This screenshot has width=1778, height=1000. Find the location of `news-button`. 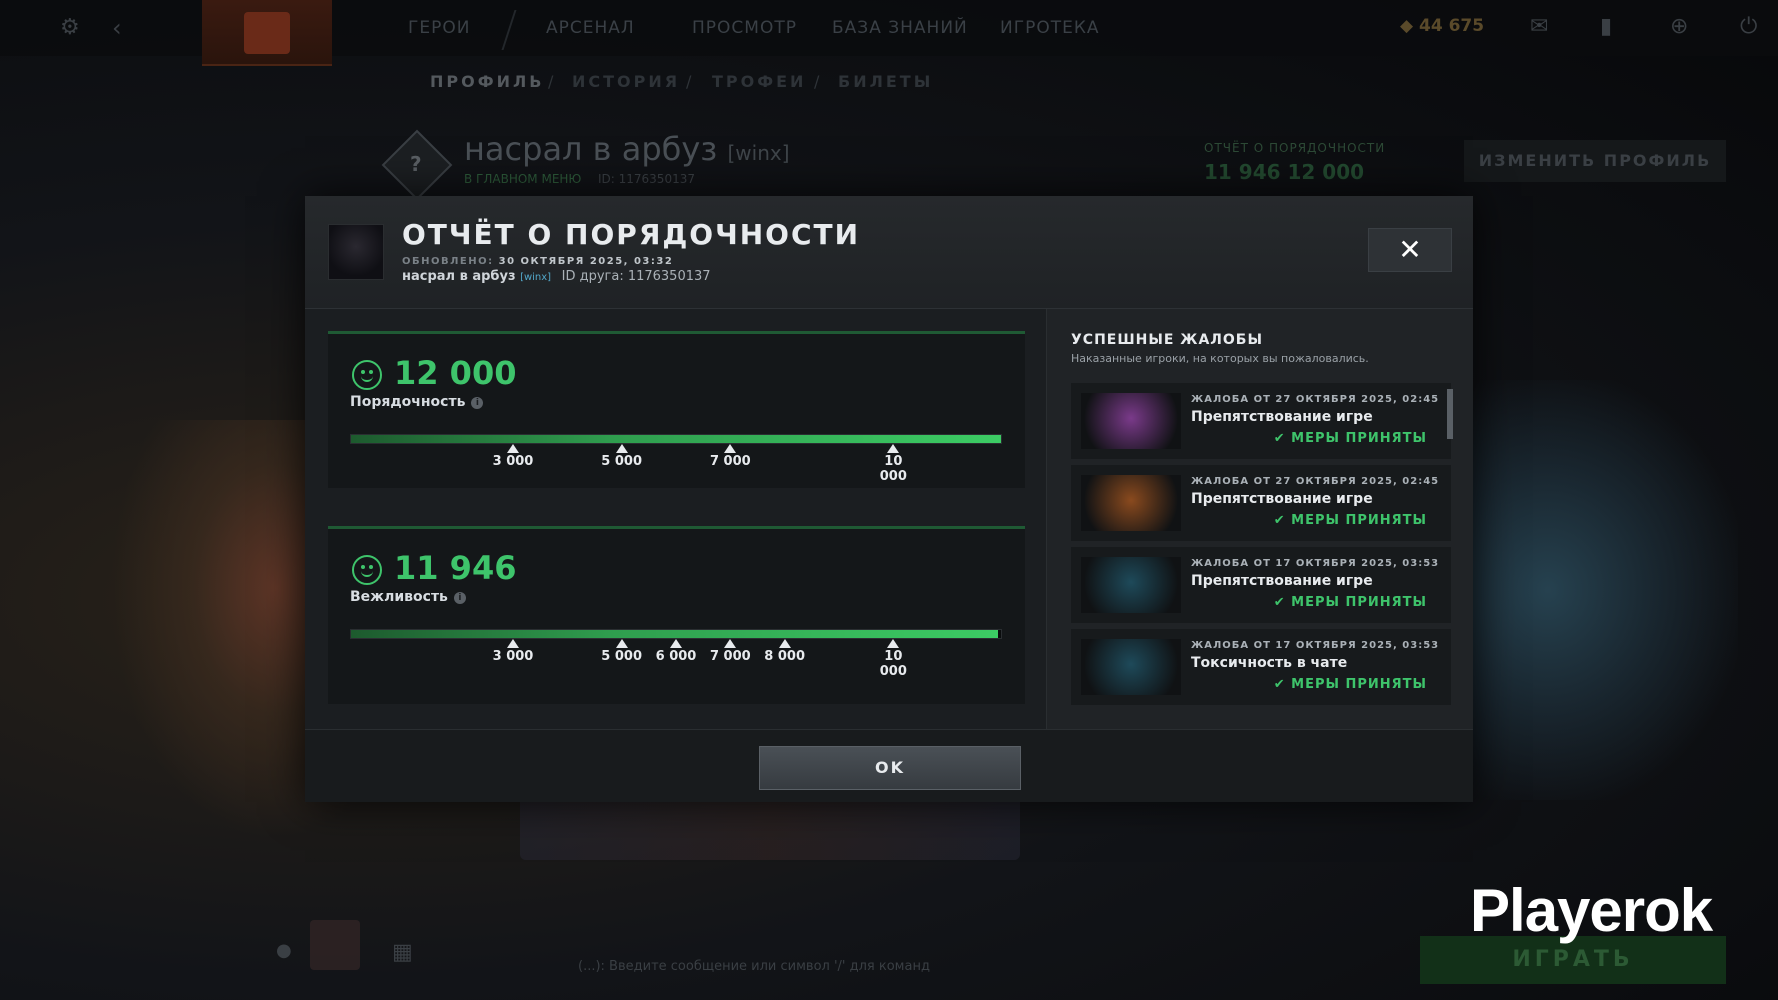

news-button is located at coordinates (335, 945).